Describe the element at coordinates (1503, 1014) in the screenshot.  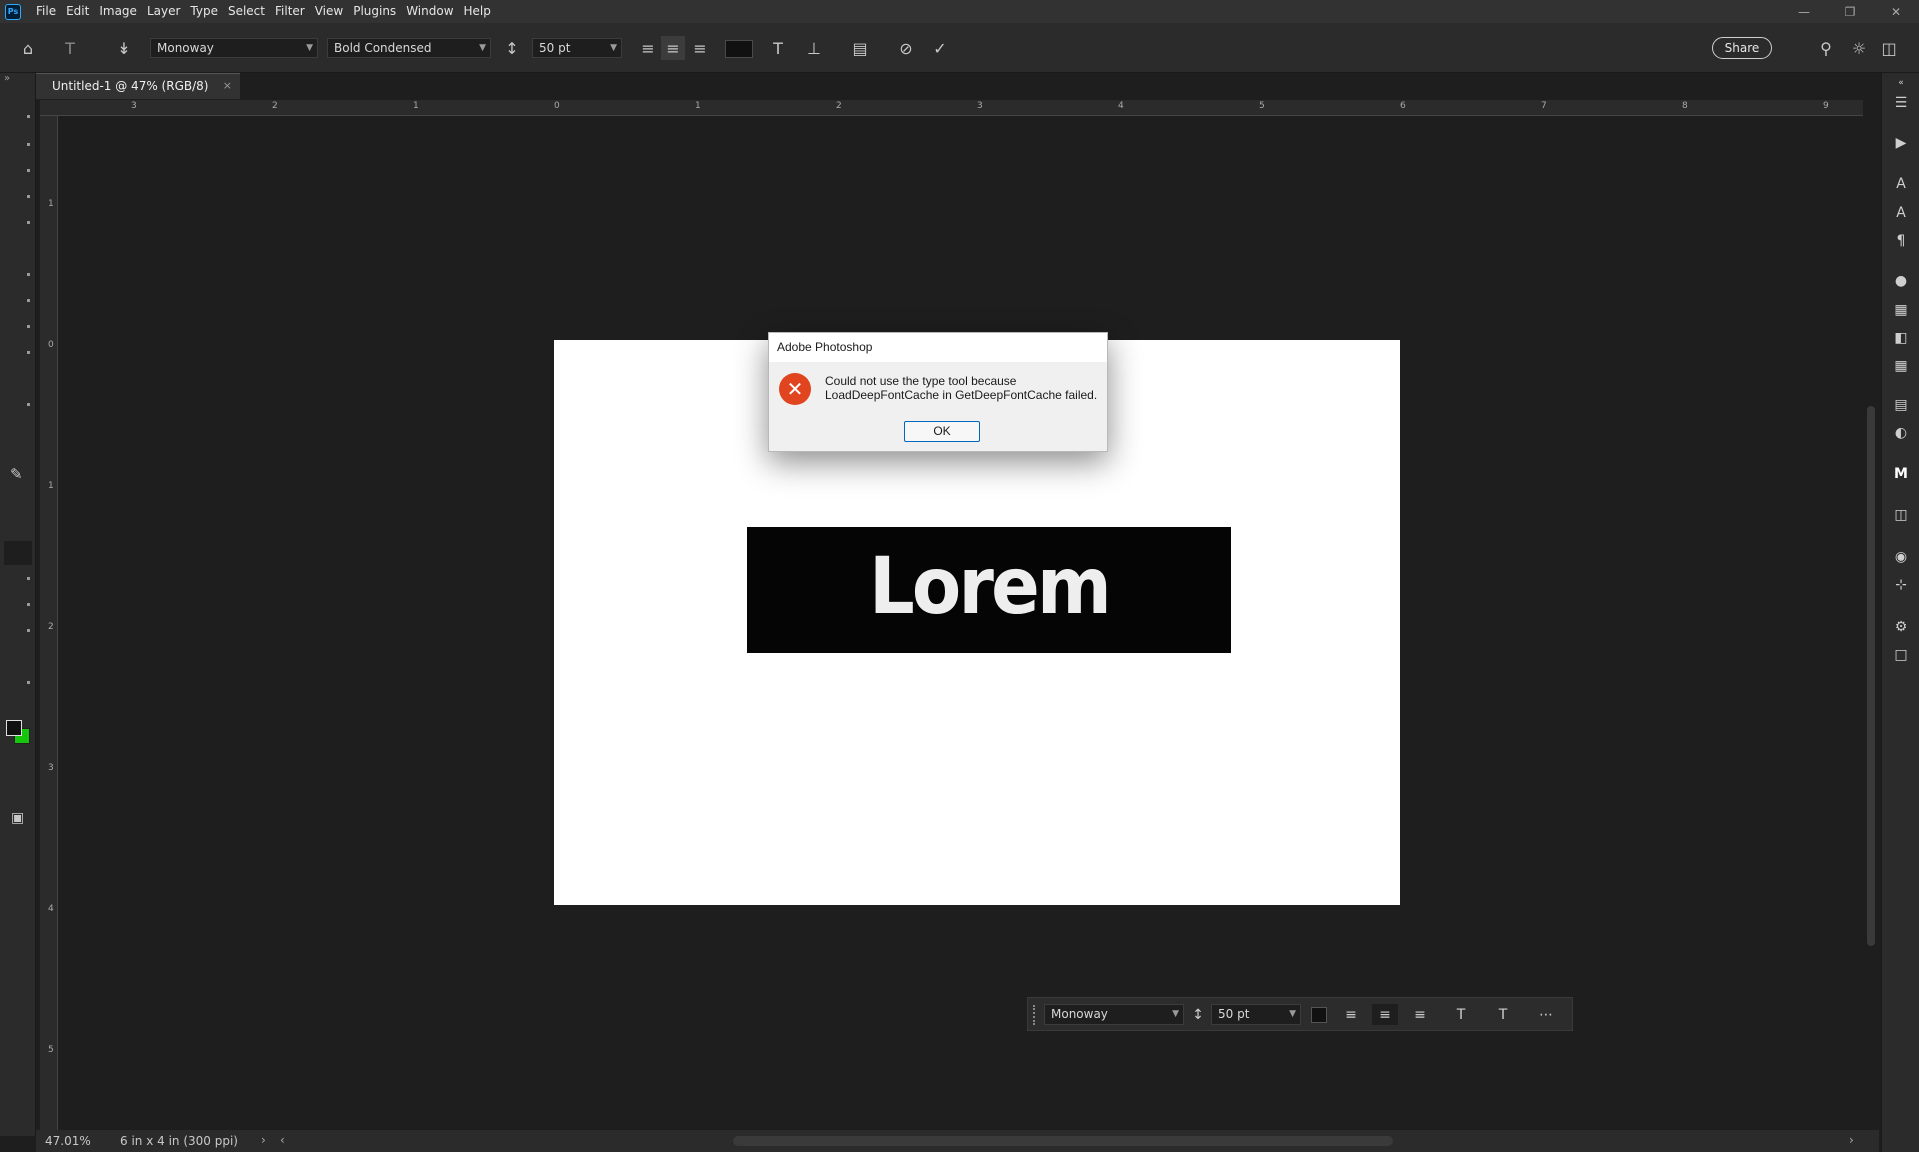
I see `text-options-icon: T` at that location.